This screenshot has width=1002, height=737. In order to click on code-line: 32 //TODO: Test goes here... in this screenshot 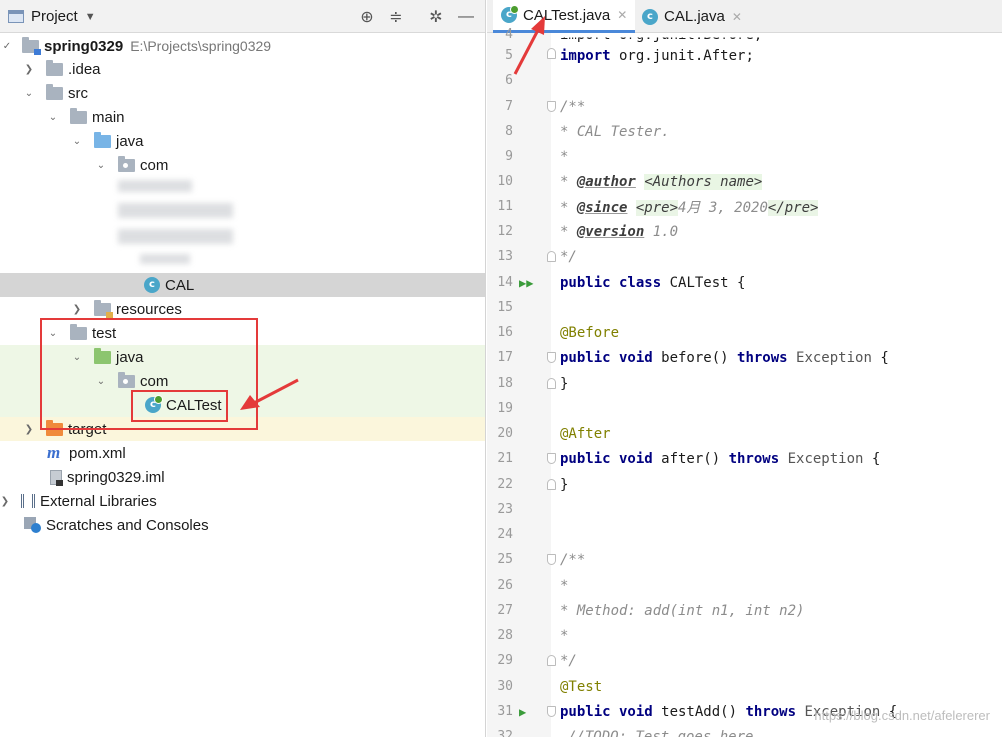, I will do `click(744, 730)`.